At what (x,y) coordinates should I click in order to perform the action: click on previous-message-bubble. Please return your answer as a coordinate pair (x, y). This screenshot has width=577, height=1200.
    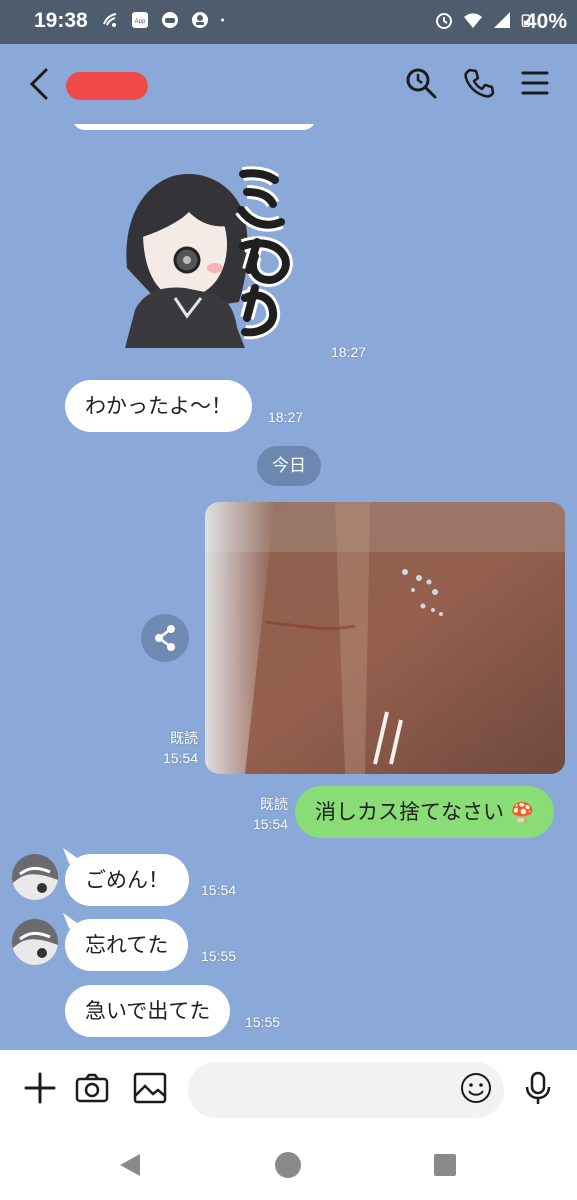
    Looking at the image, I should click on (194, 127).